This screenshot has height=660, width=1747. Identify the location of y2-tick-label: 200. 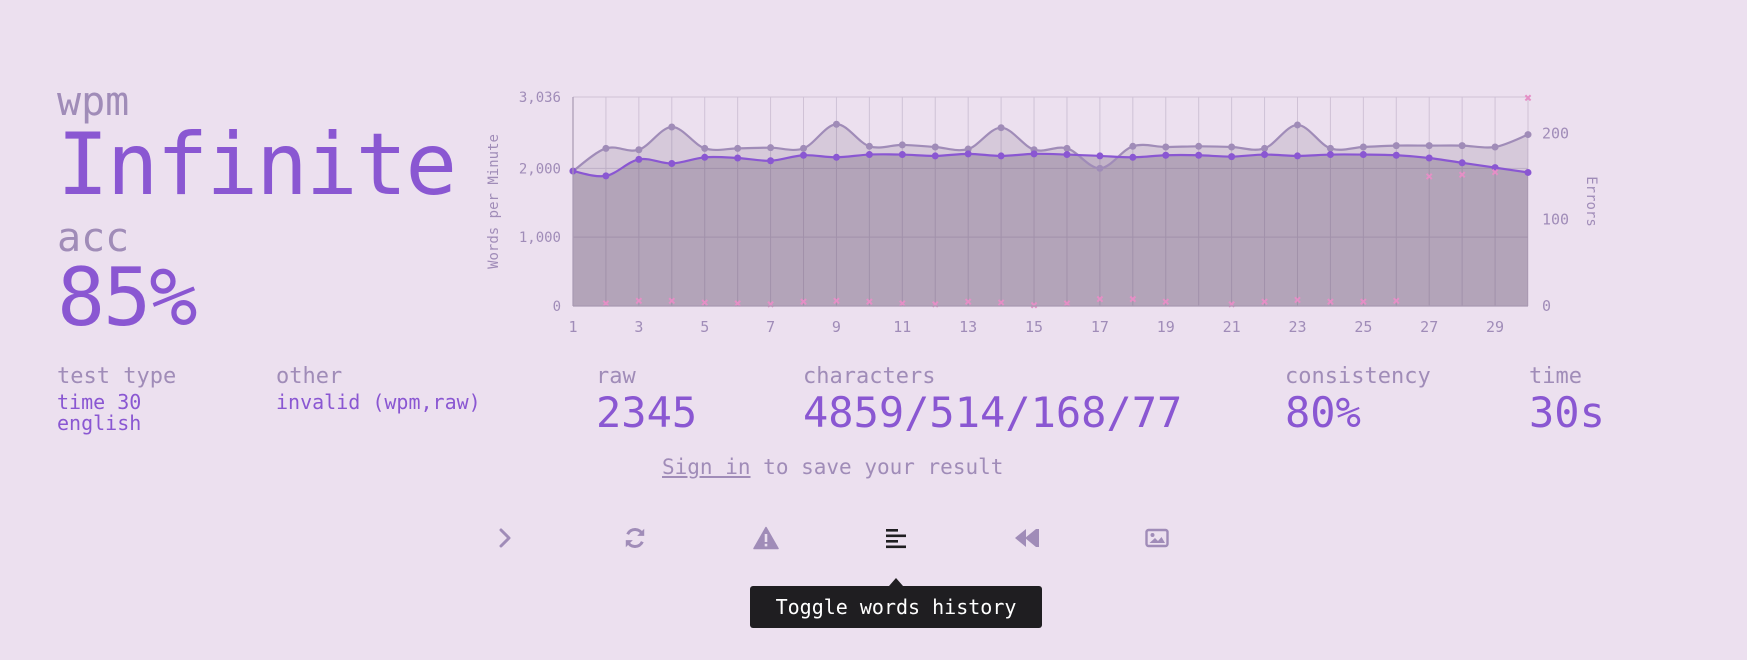
(1555, 133).